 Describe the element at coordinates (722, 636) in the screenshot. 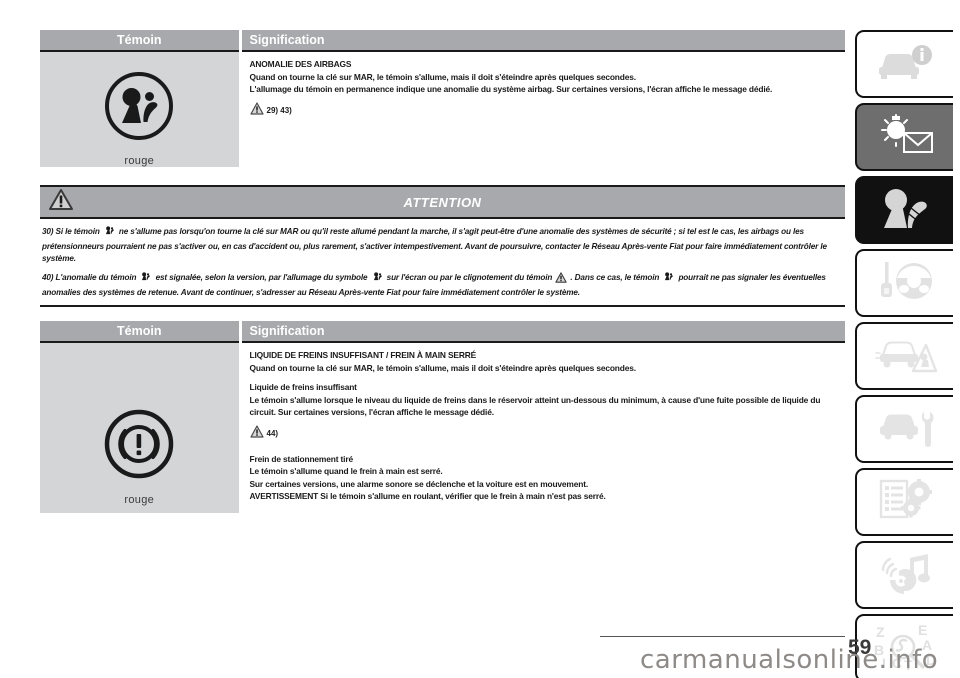

I see `footer-divider` at that location.